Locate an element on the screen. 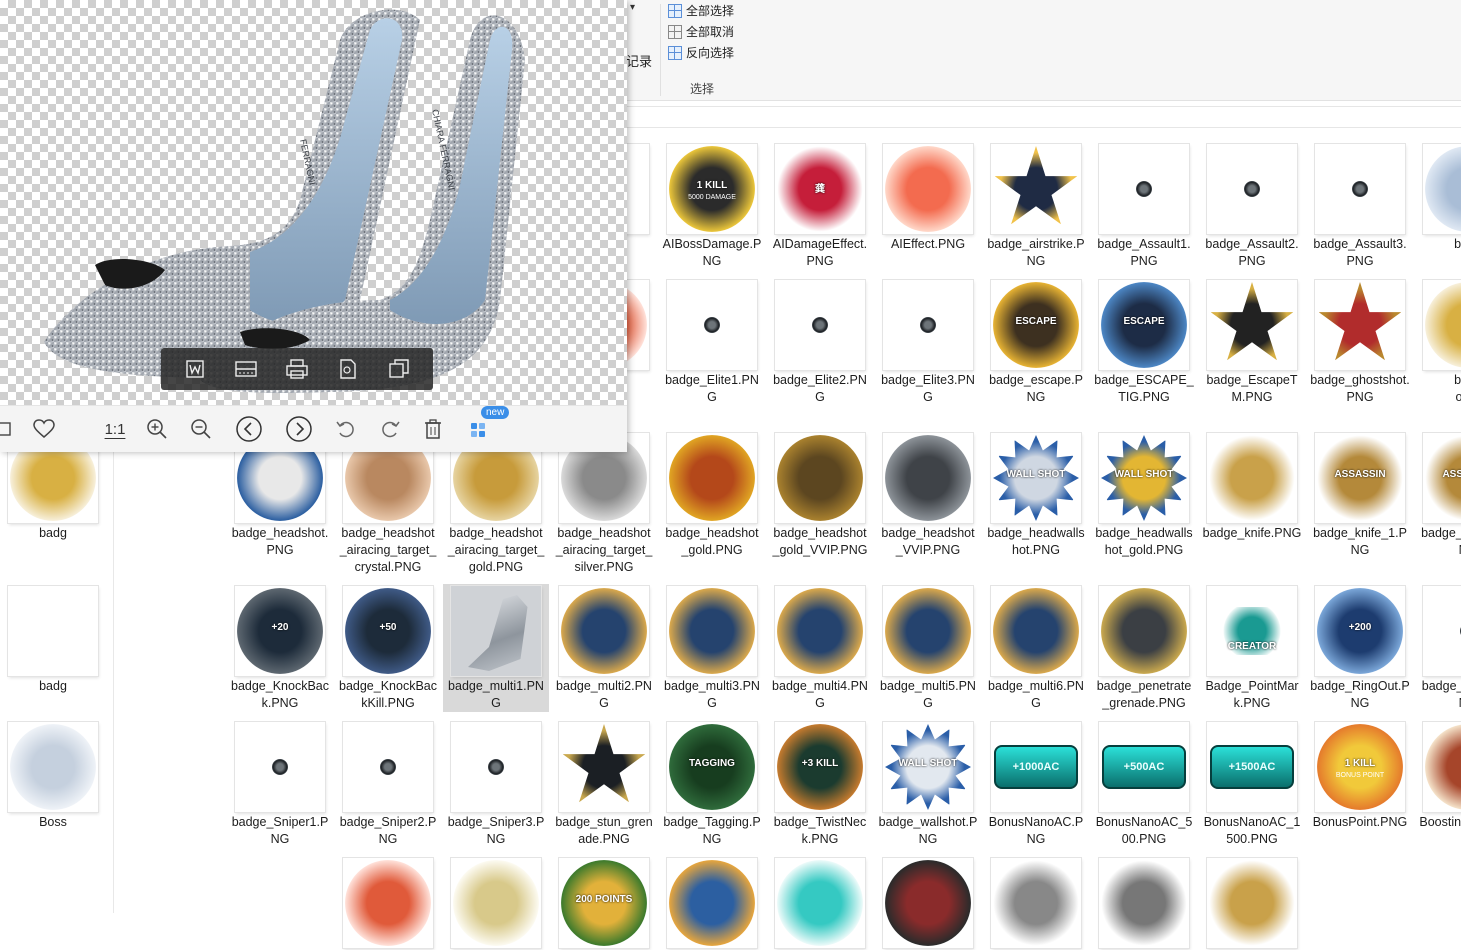  file-item: +3 KILL badge_TwistNeck.PNG is located at coordinates (820, 784).